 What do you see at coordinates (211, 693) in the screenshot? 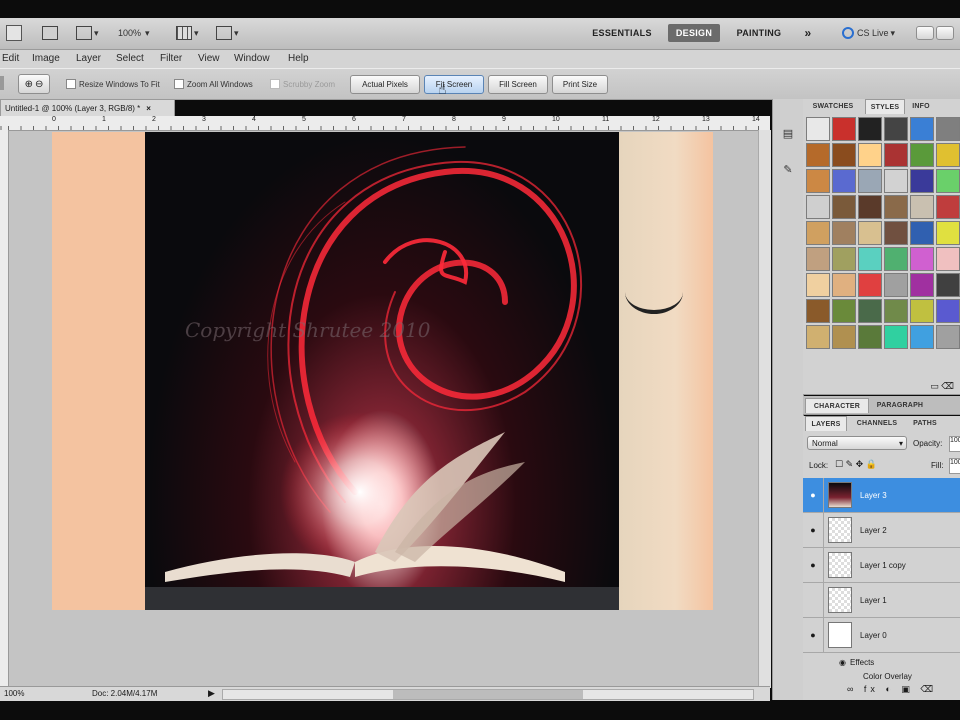
I see `status-menu-arrow-icon: ▶` at bounding box center [211, 693].